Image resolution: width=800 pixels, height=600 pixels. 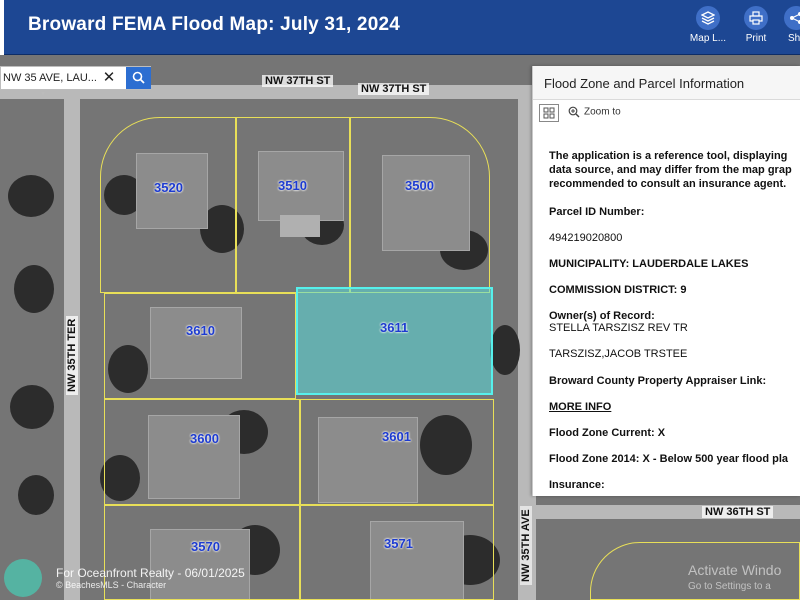 I want to click on zoom-in-icon, so click(x=574, y=112).